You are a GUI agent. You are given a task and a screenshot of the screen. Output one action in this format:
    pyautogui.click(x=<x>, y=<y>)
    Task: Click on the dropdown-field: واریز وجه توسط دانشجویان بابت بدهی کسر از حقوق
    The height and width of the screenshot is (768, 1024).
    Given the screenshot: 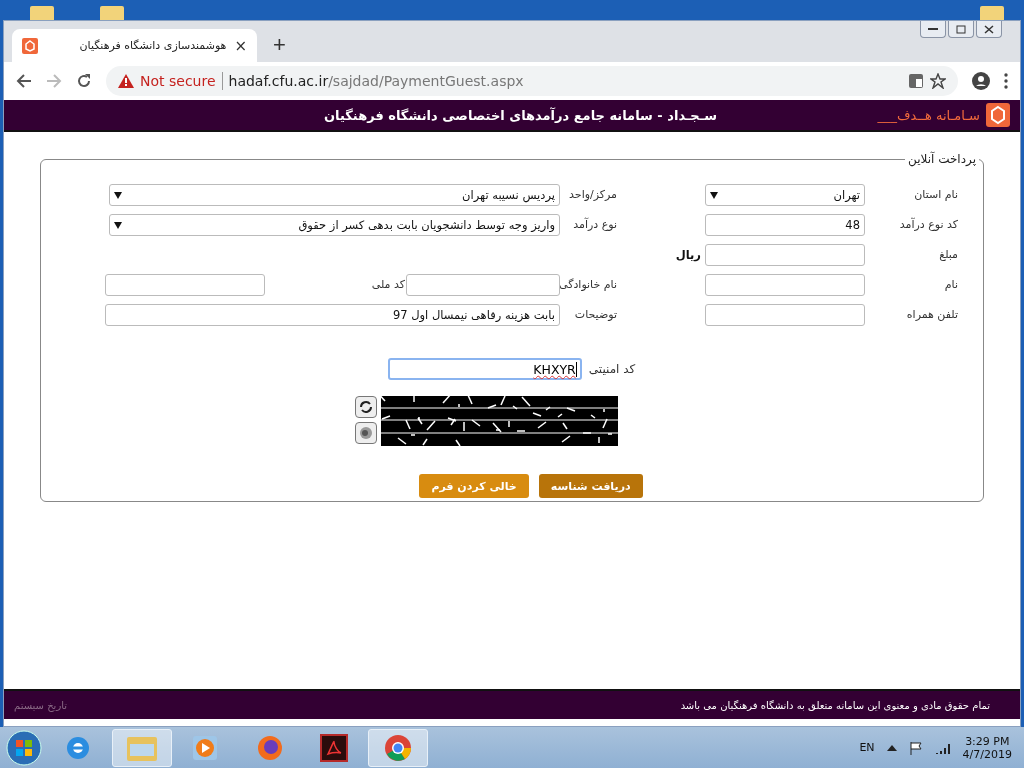 What is the action you would take?
    pyautogui.click(x=334, y=225)
    